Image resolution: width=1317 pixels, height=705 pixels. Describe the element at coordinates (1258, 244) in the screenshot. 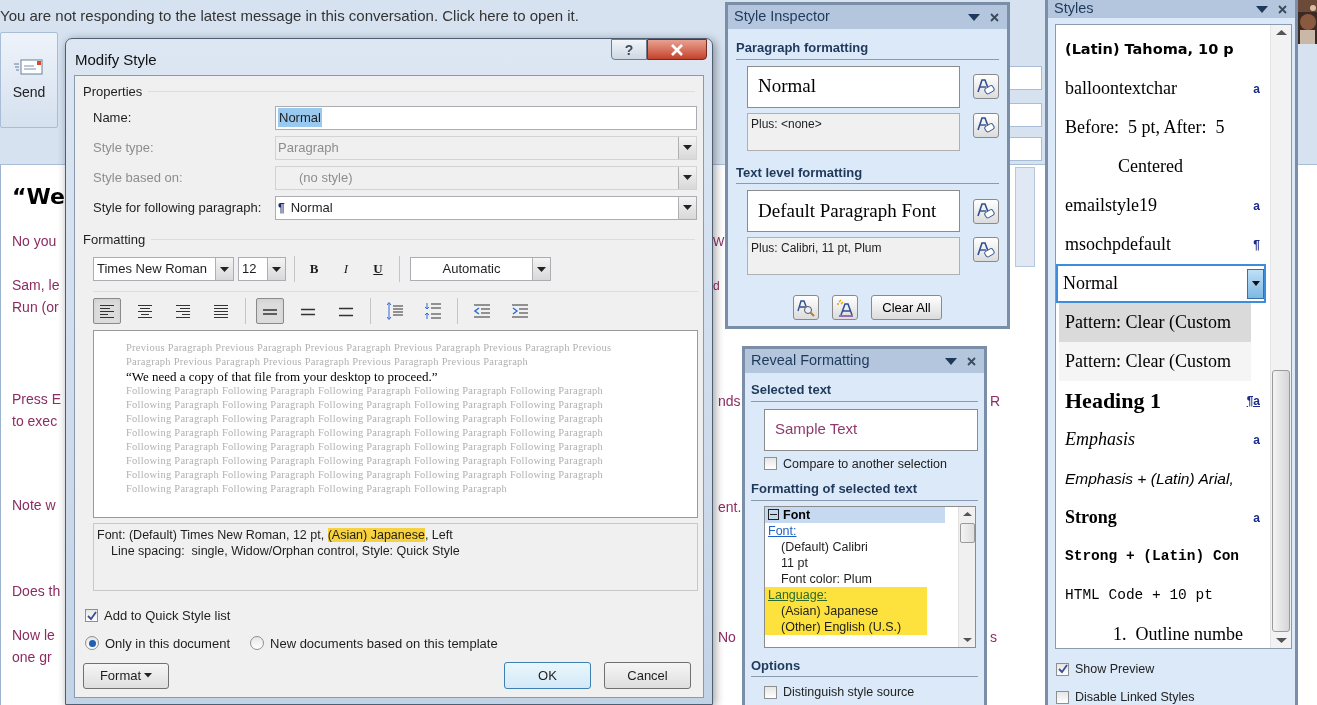

I see `style-type-icon: ¶` at that location.